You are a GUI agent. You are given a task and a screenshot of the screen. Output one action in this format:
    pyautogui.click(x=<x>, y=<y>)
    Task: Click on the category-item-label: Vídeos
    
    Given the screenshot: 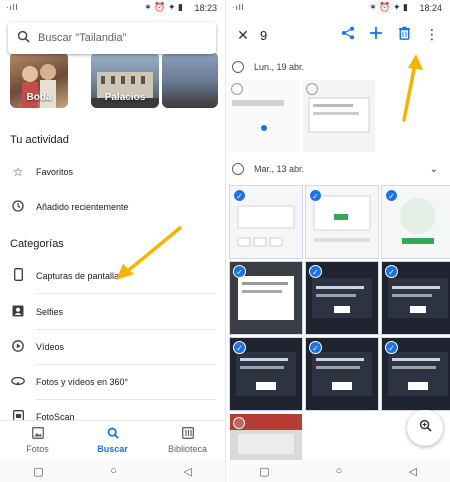 What is the action you would take?
    pyautogui.click(x=50, y=347)
    